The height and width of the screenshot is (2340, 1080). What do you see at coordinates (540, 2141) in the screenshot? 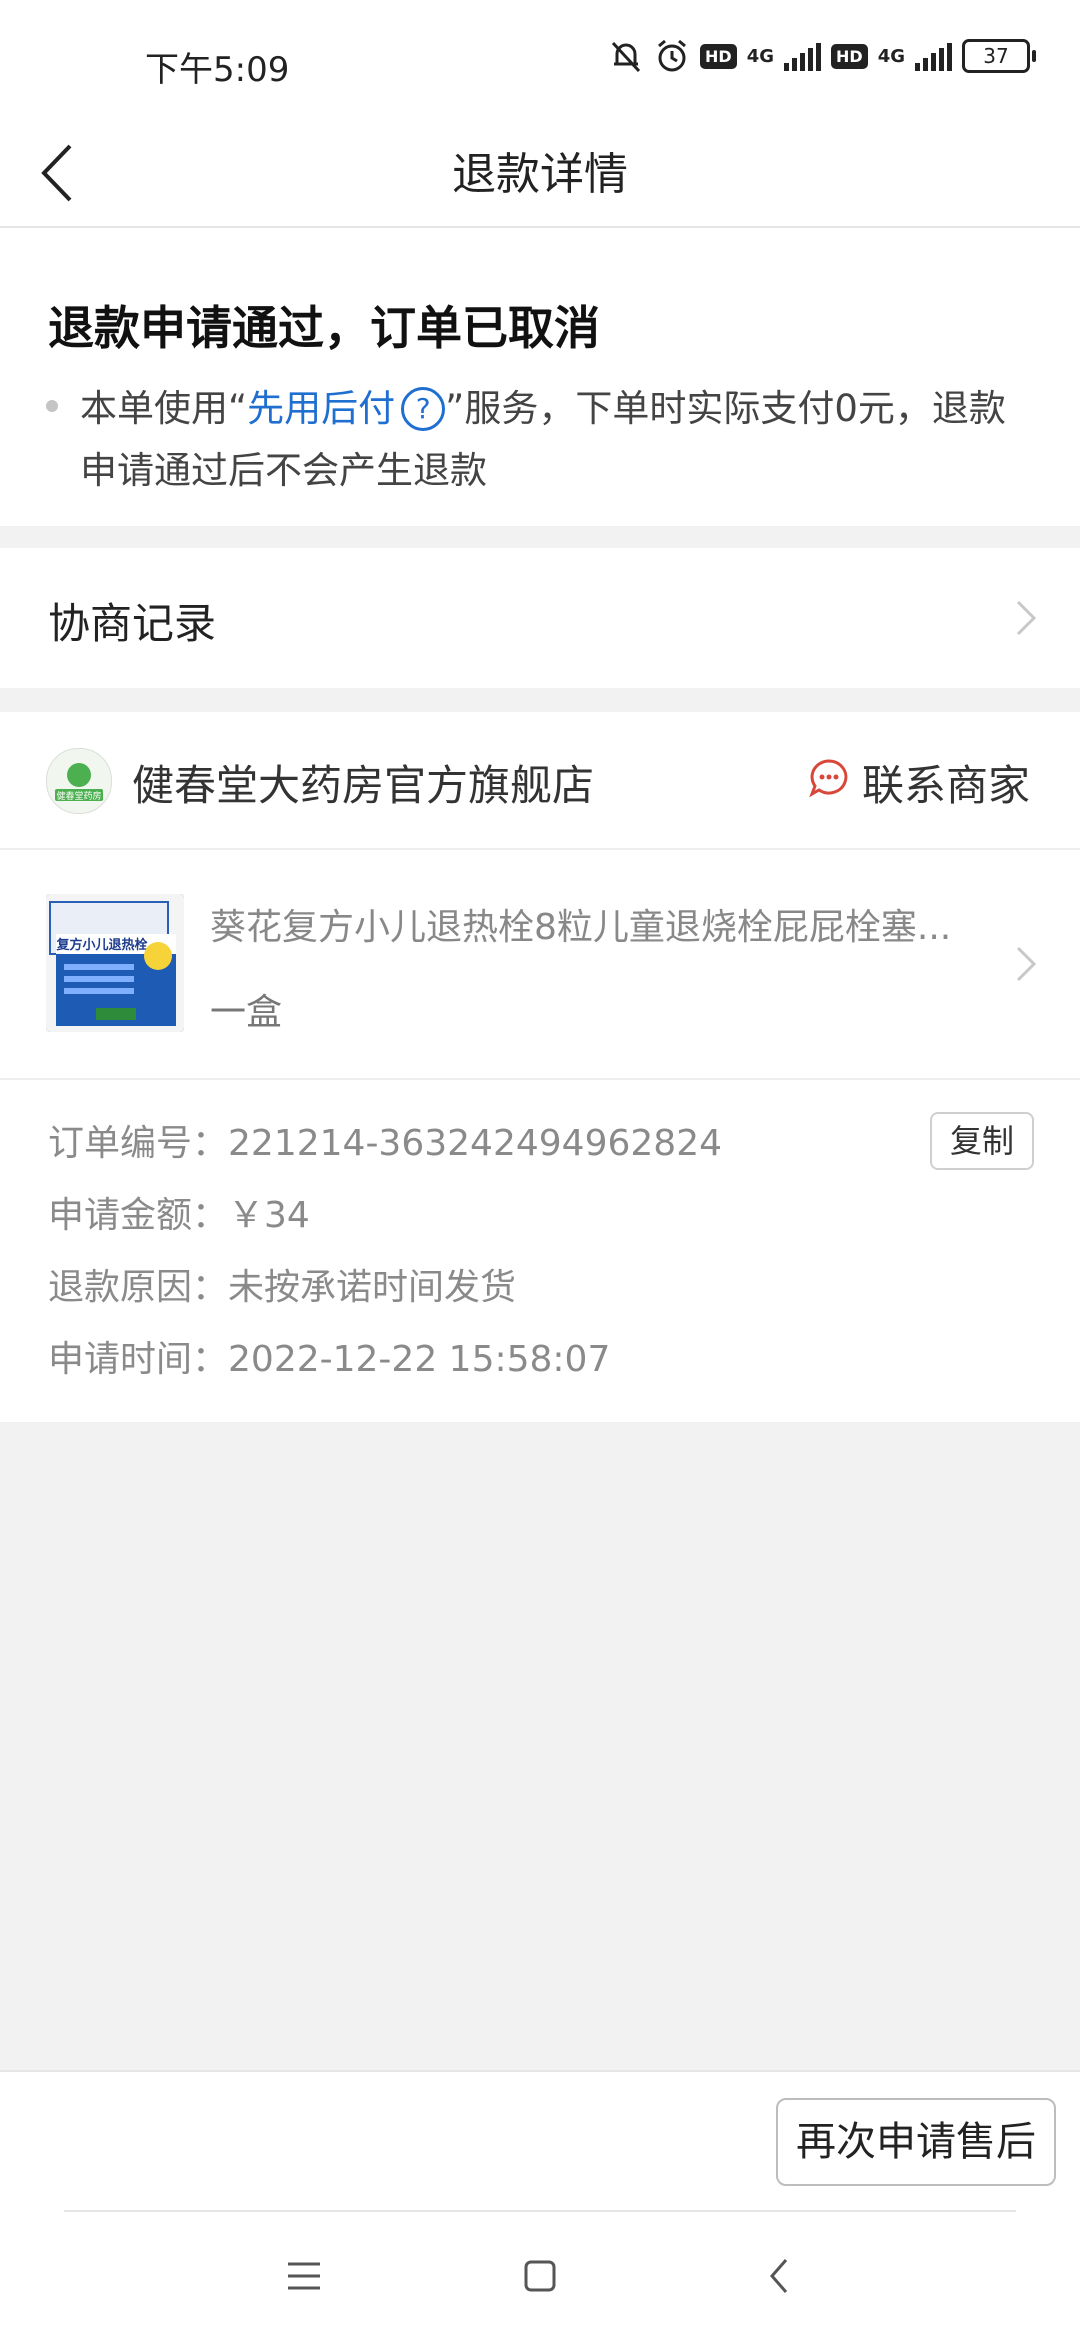
I see `bottom-action-bar: 再次申请售后` at bounding box center [540, 2141].